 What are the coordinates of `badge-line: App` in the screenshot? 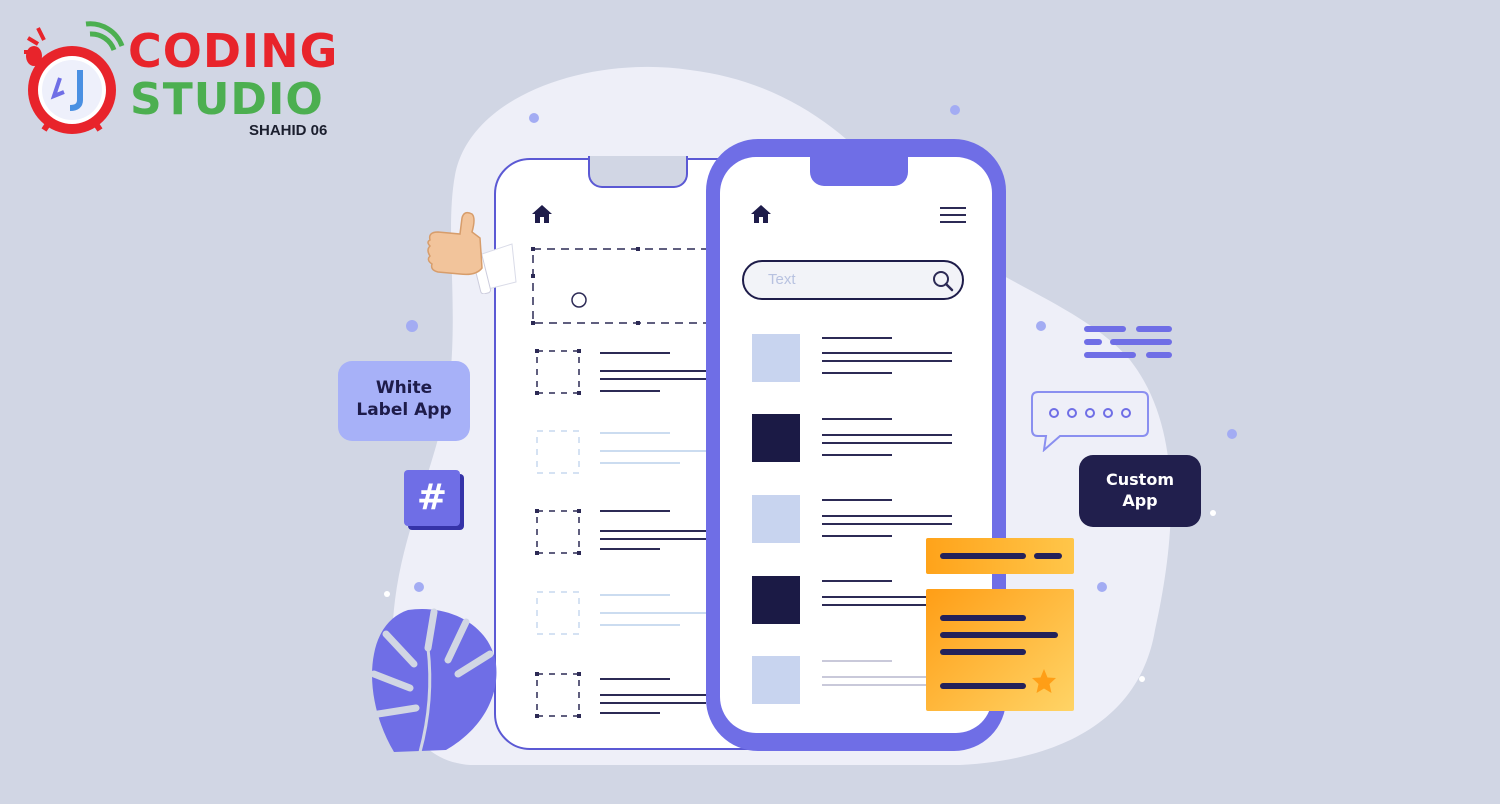 It's located at (1140, 500).